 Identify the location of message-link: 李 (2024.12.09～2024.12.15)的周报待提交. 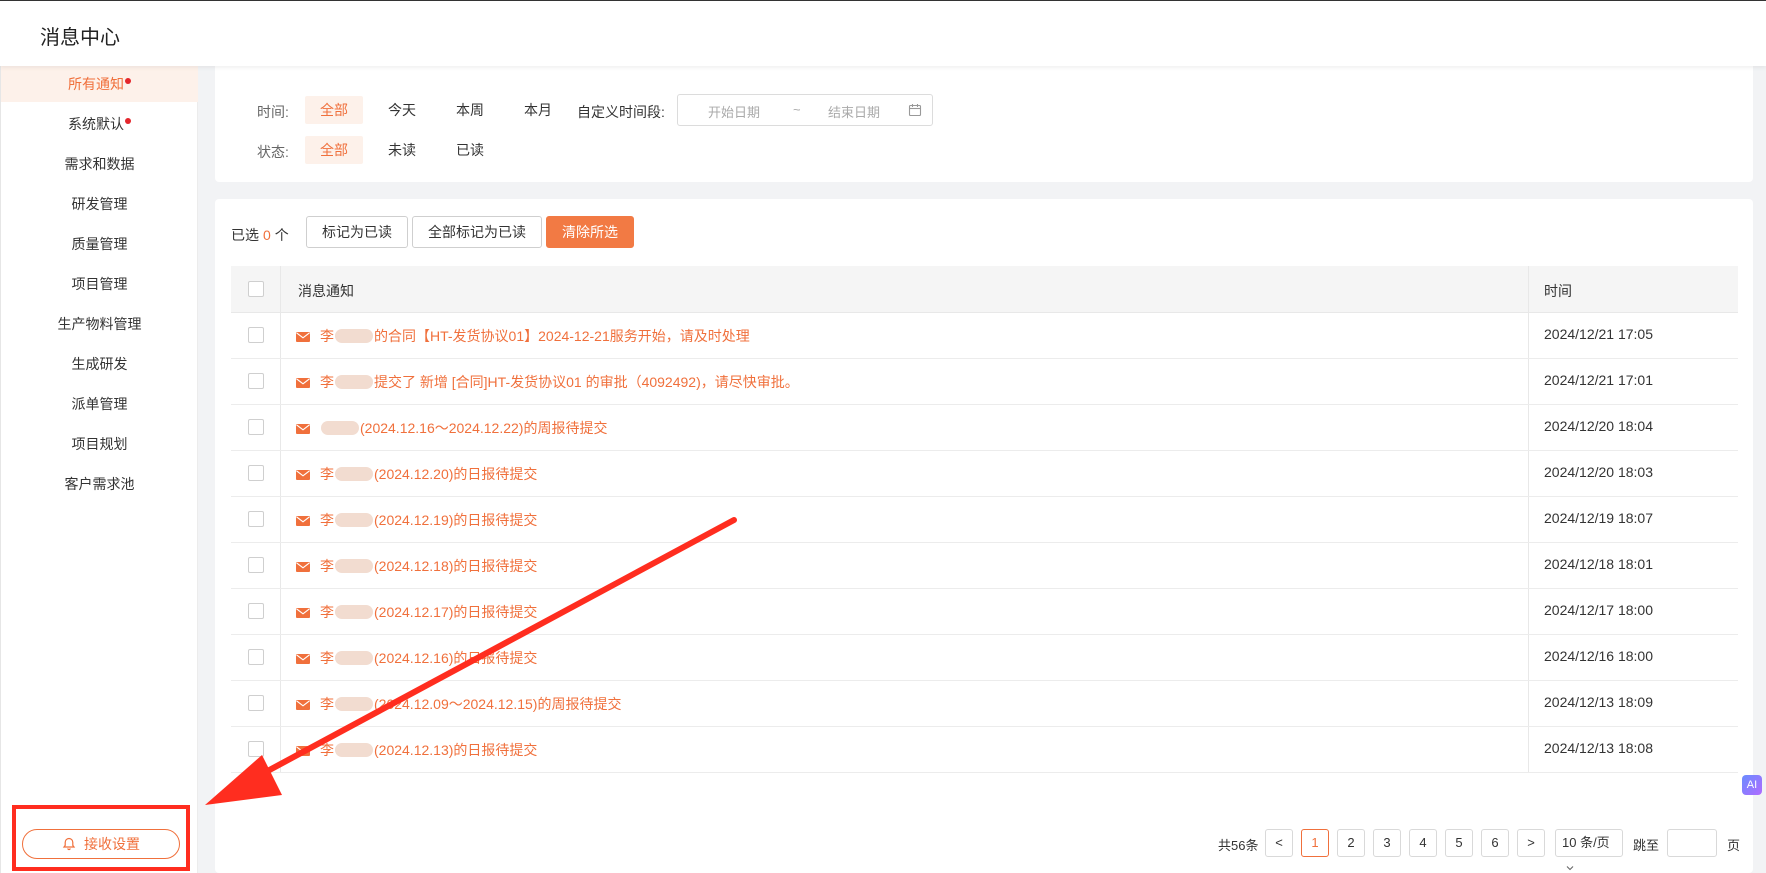
(458, 704).